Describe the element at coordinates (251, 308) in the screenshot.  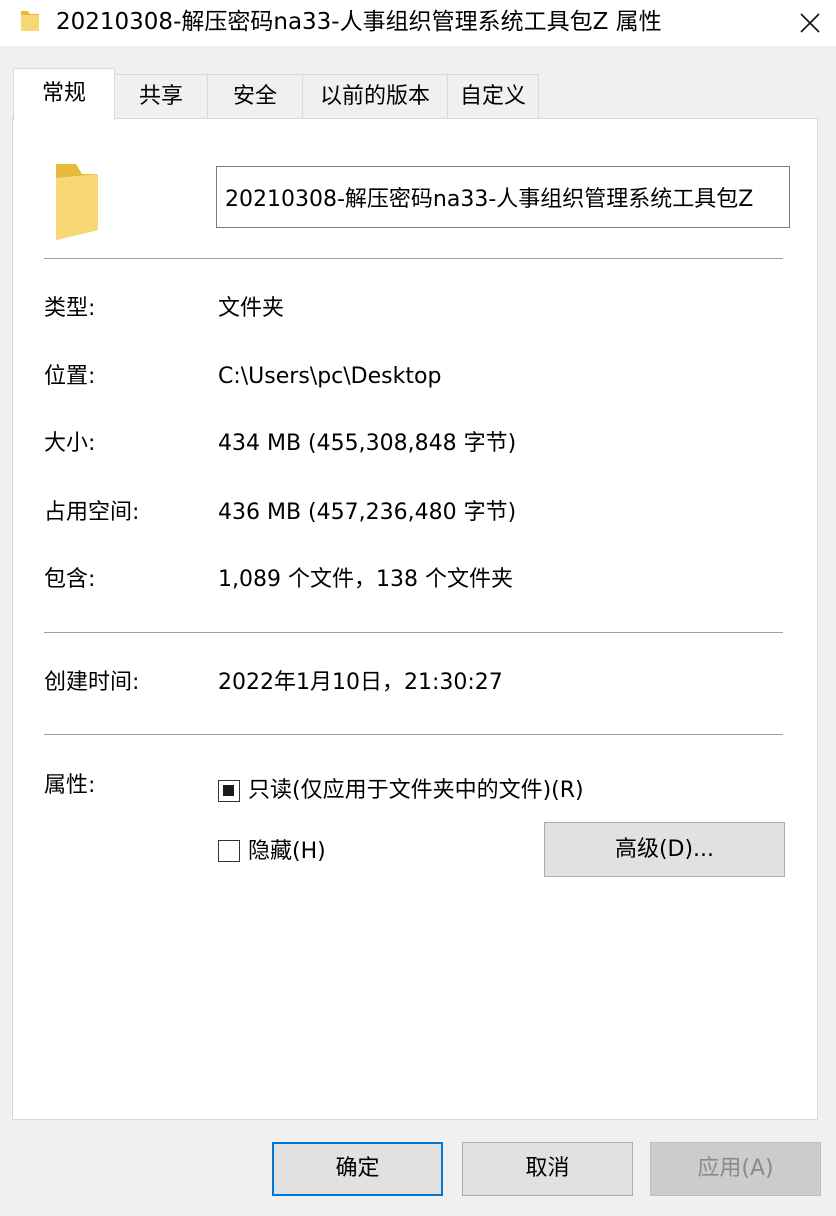
I see `type-value: 文件夹` at that location.